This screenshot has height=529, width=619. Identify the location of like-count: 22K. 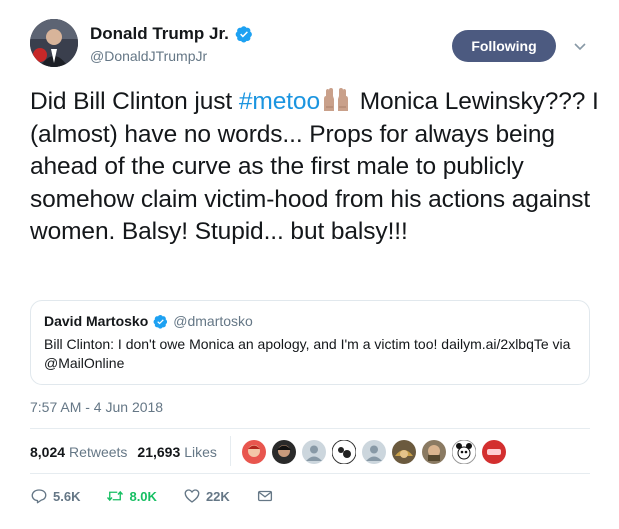
(217, 496).